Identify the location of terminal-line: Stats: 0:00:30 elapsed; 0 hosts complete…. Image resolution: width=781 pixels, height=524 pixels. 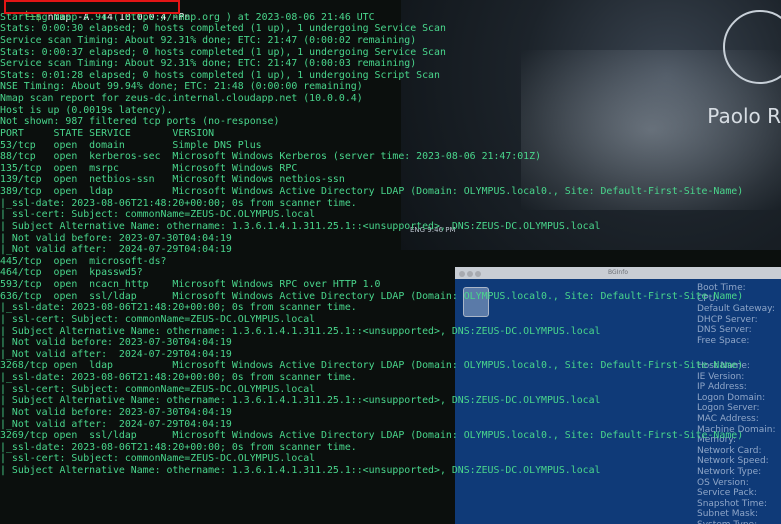
(223, 29).